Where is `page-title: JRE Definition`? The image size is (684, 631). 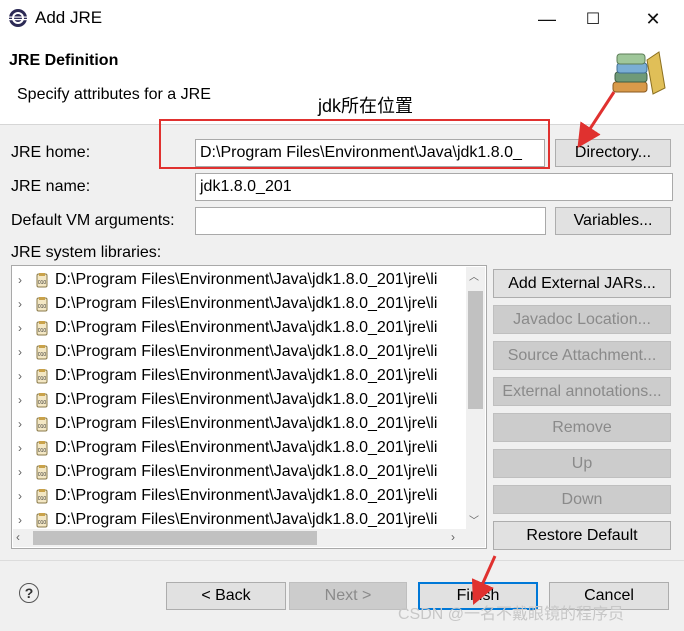 page-title: JRE Definition is located at coordinates (64, 60).